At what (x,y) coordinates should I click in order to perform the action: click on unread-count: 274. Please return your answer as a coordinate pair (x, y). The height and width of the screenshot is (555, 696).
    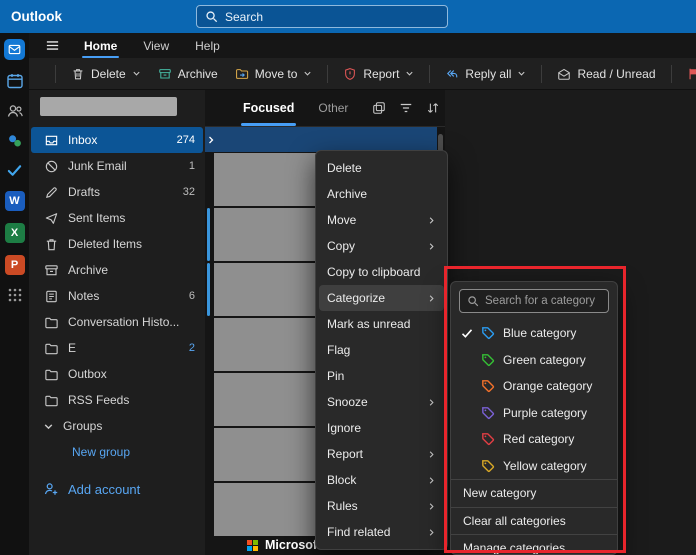
    Looking at the image, I should click on (185, 140).